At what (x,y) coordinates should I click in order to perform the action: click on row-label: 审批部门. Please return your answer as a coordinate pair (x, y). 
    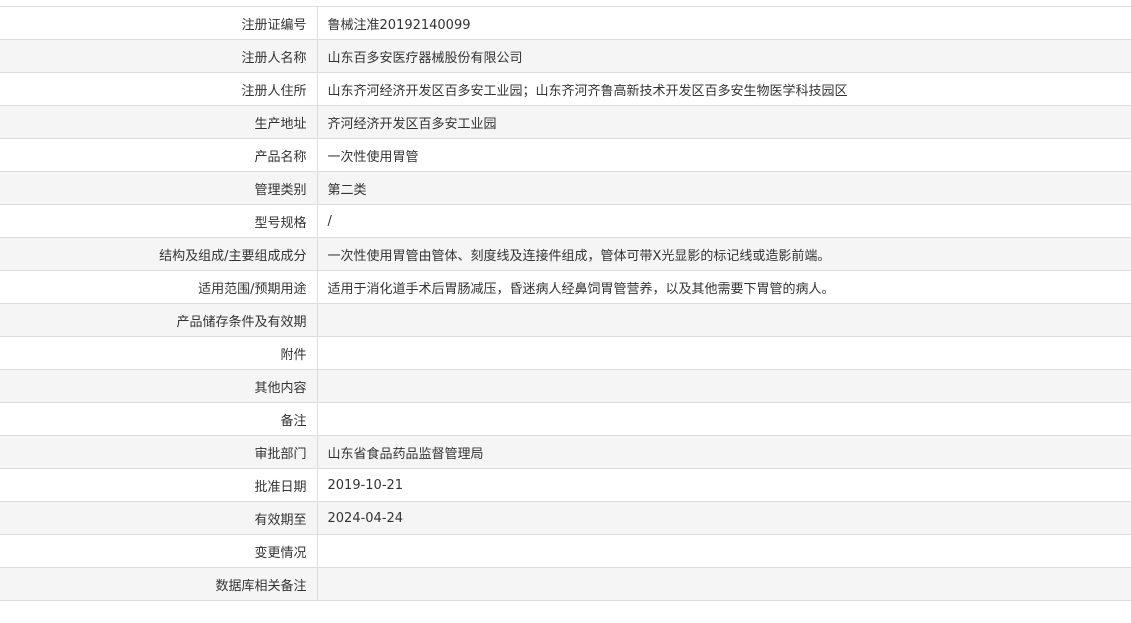
    Looking at the image, I should click on (159, 452).